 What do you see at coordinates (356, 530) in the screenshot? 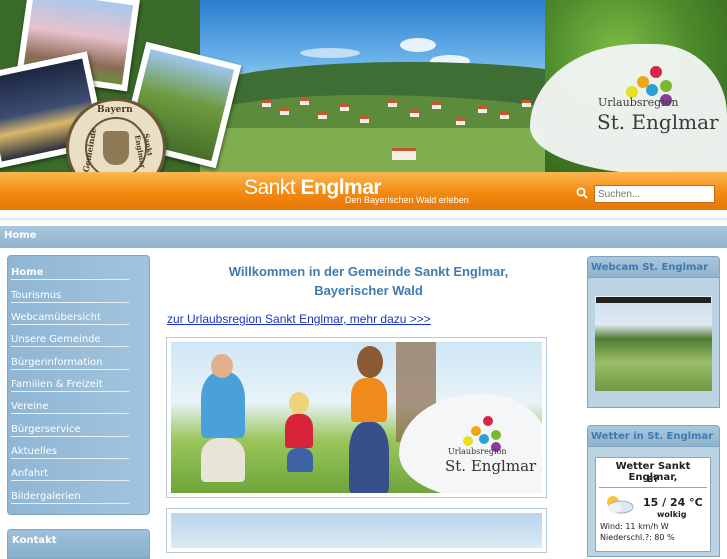
I see `secondary-image` at bounding box center [356, 530].